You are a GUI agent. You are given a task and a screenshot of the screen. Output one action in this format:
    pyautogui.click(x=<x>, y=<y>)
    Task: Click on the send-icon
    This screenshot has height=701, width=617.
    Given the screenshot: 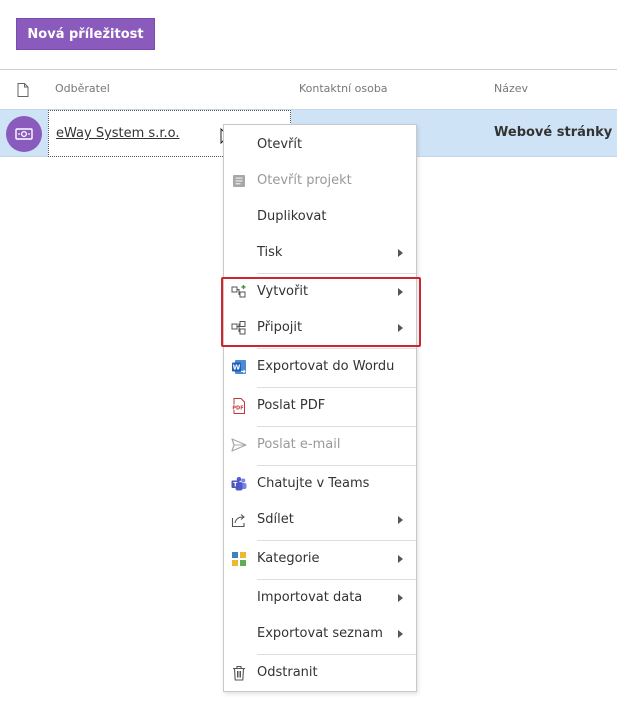 What is the action you would take?
    pyautogui.click(x=239, y=445)
    